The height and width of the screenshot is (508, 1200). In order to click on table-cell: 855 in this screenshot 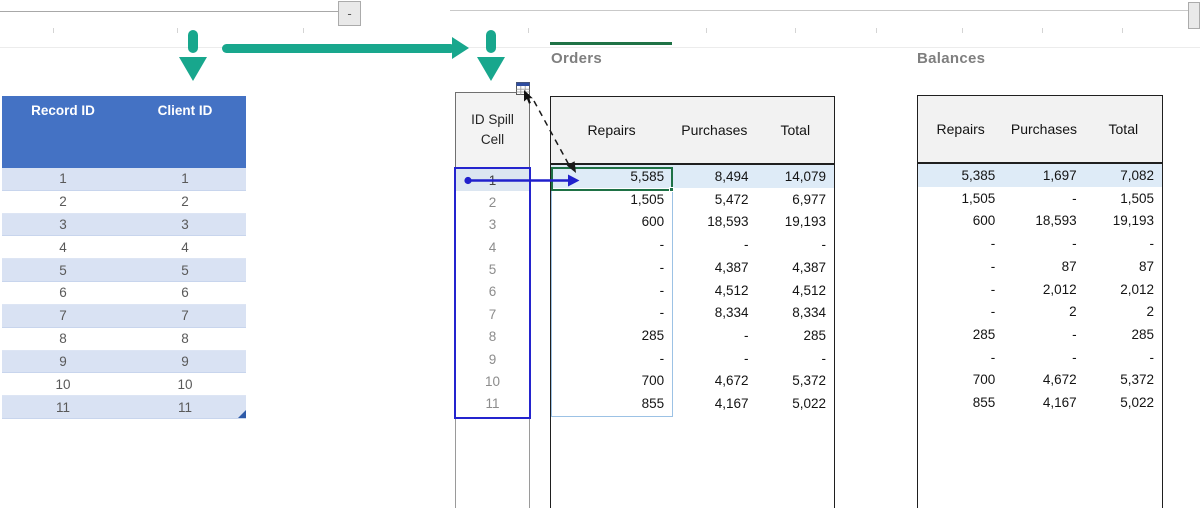, I will do `click(611, 403)`.